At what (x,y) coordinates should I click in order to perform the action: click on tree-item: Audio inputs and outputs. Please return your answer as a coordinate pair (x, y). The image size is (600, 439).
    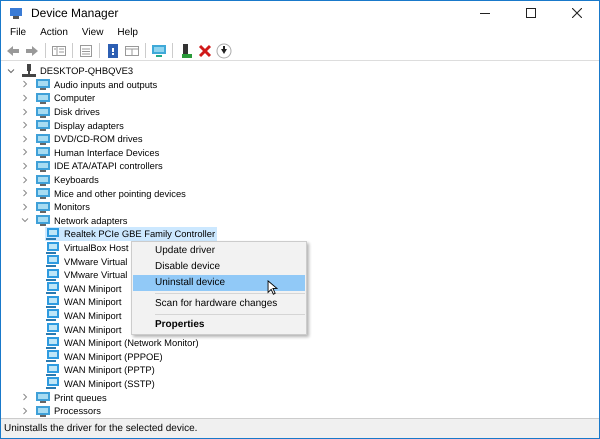
    Looking at the image, I should click on (106, 84).